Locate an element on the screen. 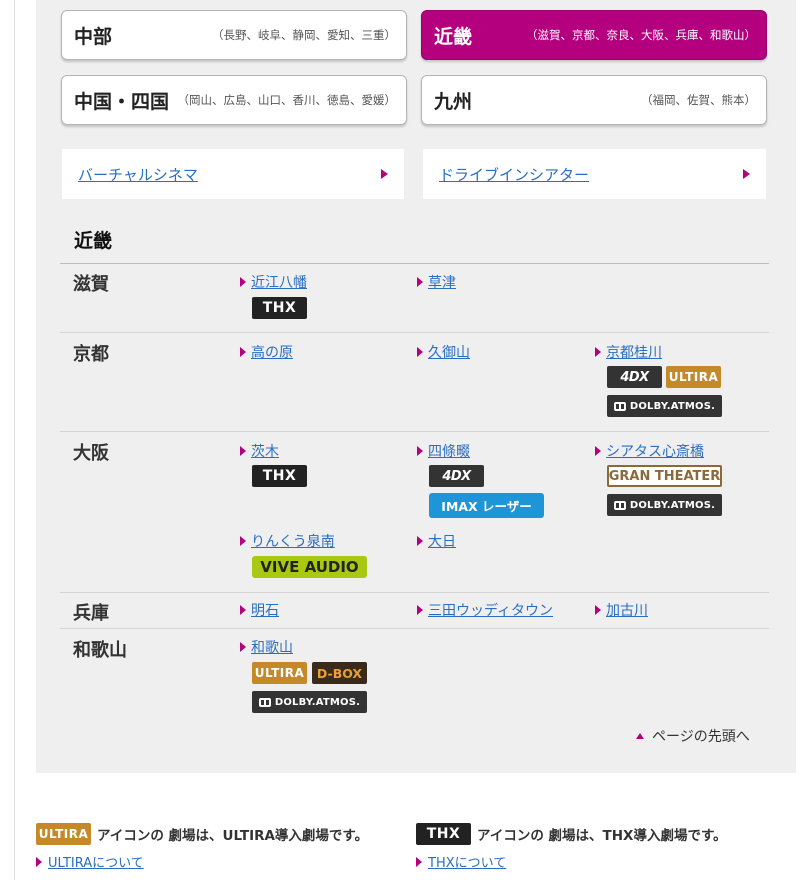  theater-item: 三田ウッディタウン is located at coordinates (485, 610).